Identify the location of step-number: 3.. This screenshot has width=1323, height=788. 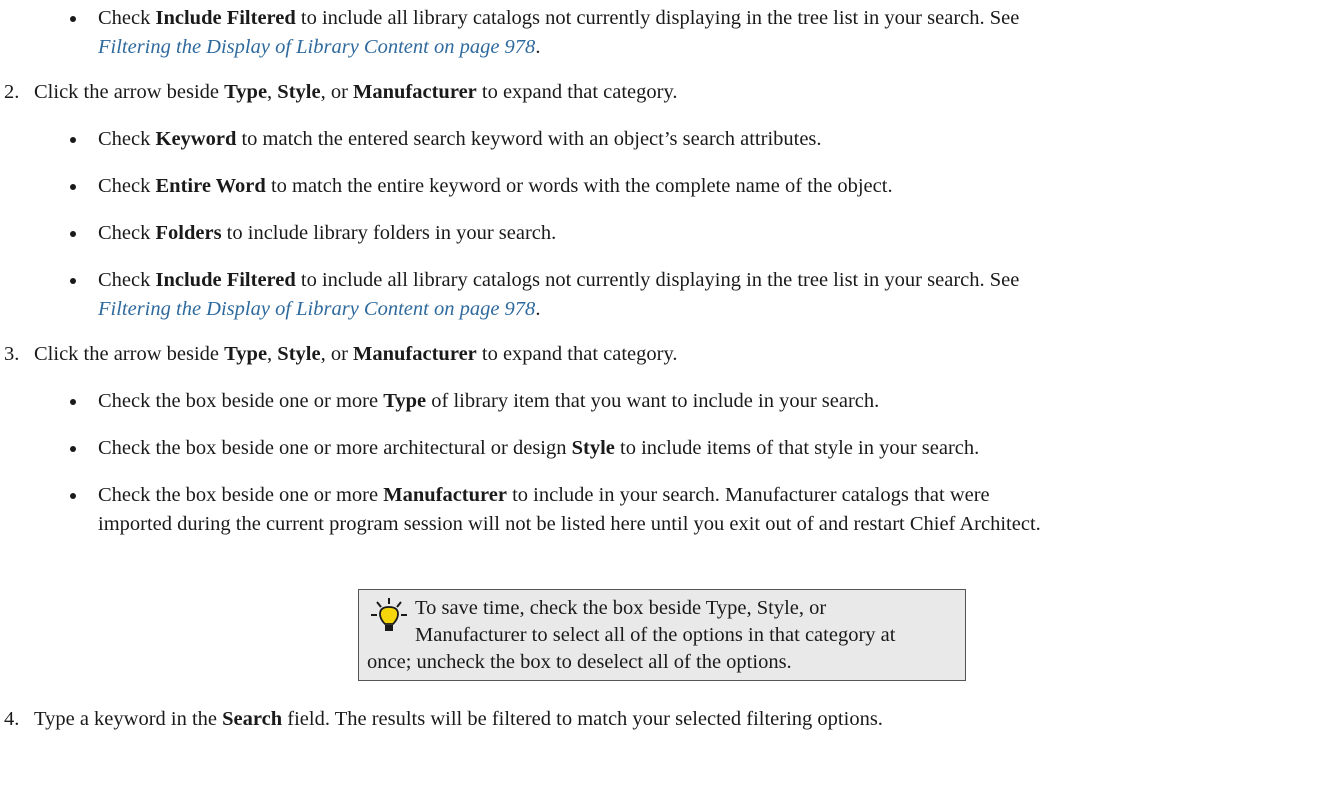
(12, 354).